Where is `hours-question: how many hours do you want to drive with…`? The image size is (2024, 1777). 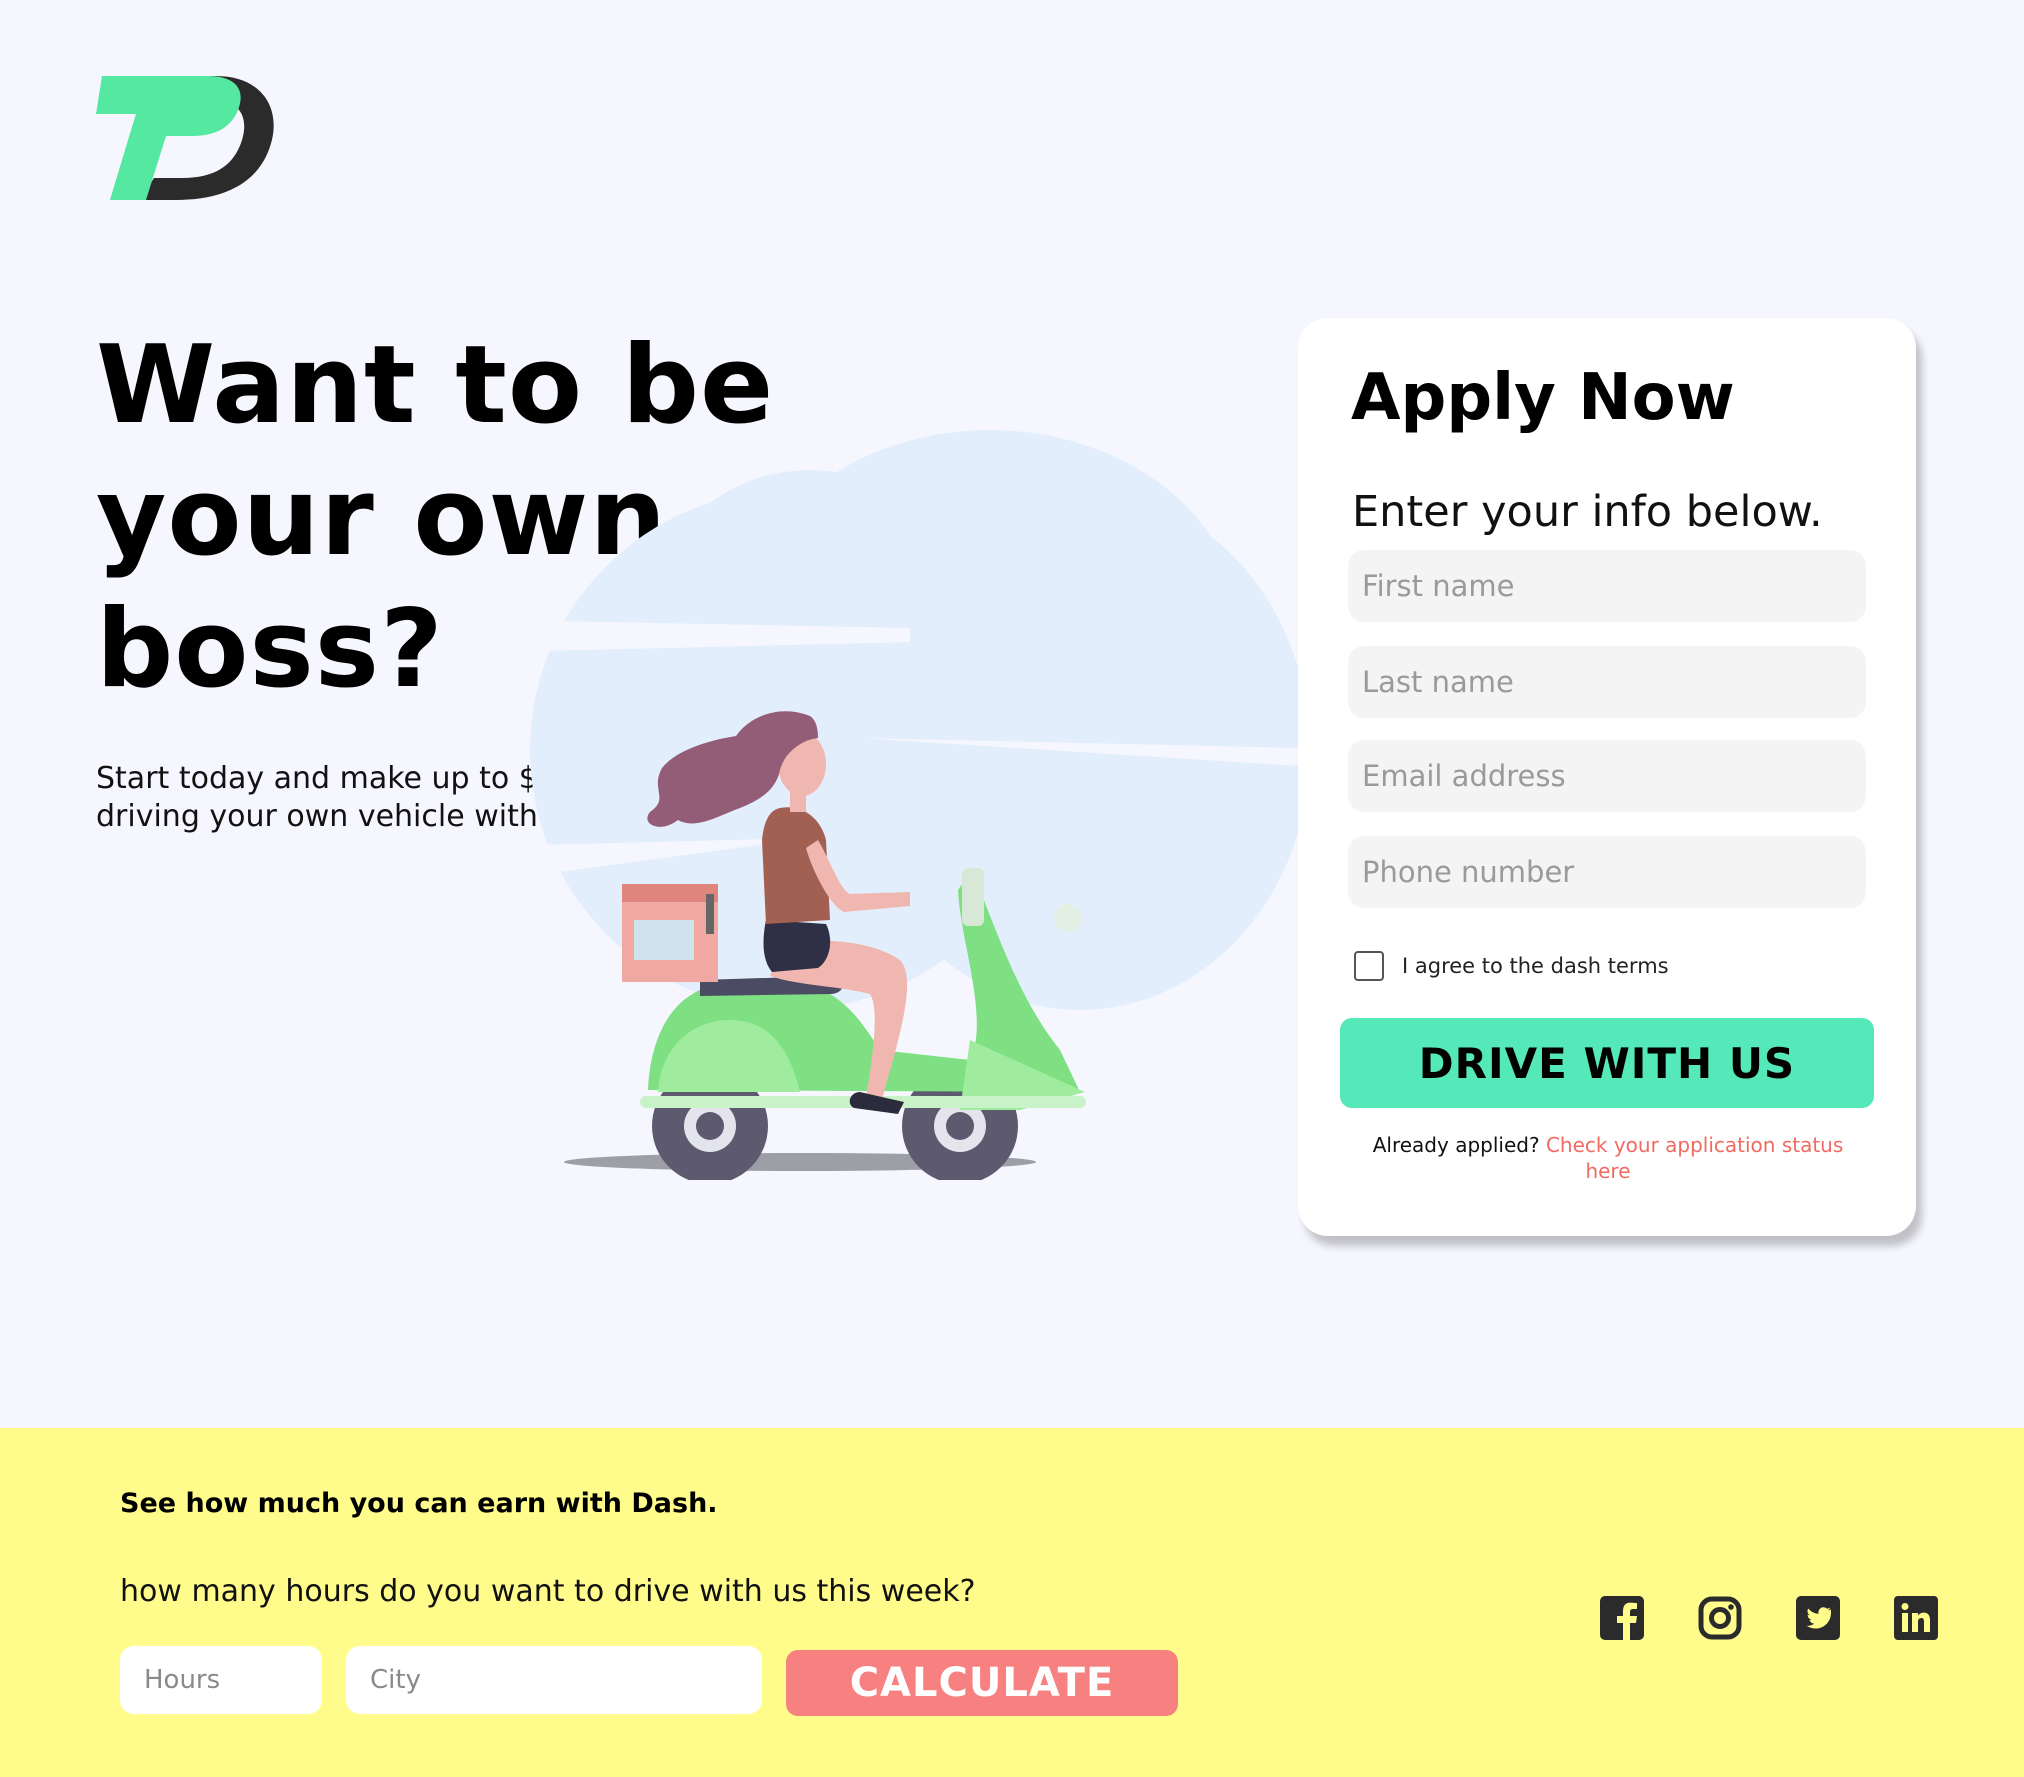 hours-question: how many hours do you want to drive with… is located at coordinates (548, 1591).